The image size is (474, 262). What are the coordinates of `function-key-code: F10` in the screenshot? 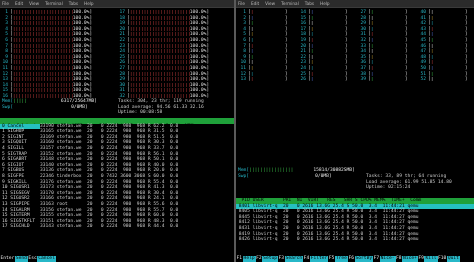 It's located at (442, 259).